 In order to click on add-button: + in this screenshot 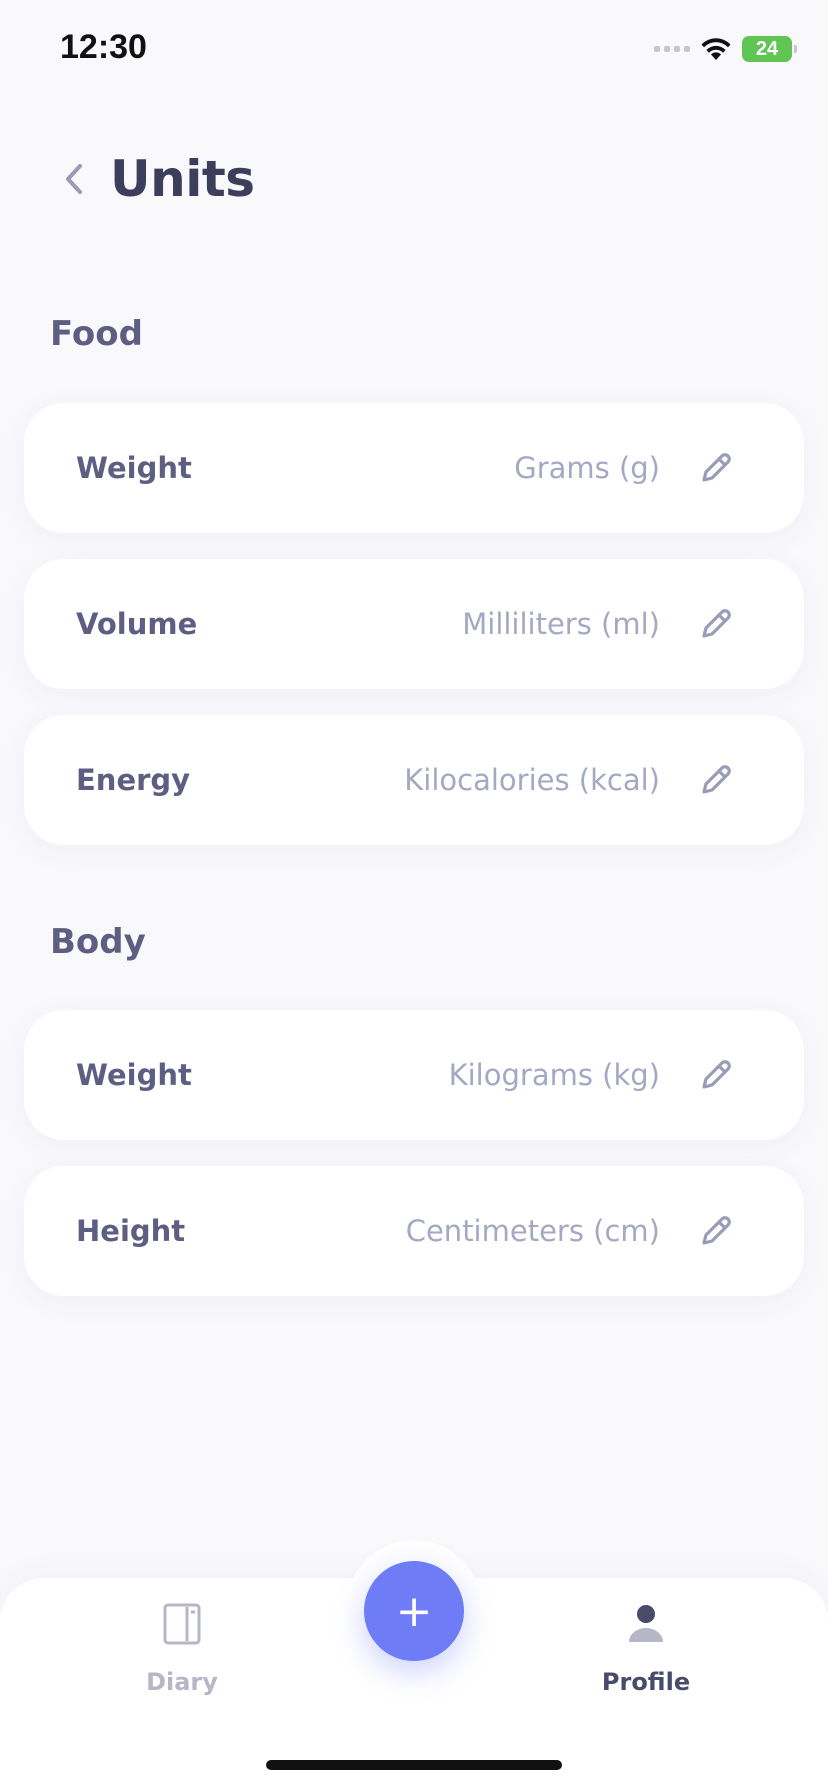, I will do `click(414, 1611)`.